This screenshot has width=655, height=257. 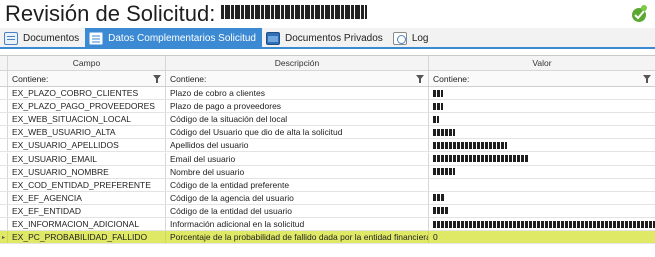 What do you see at coordinates (186, 14) in the screenshot?
I see `page-title: Revisión de Solicitud:` at bounding box center [186, 14].